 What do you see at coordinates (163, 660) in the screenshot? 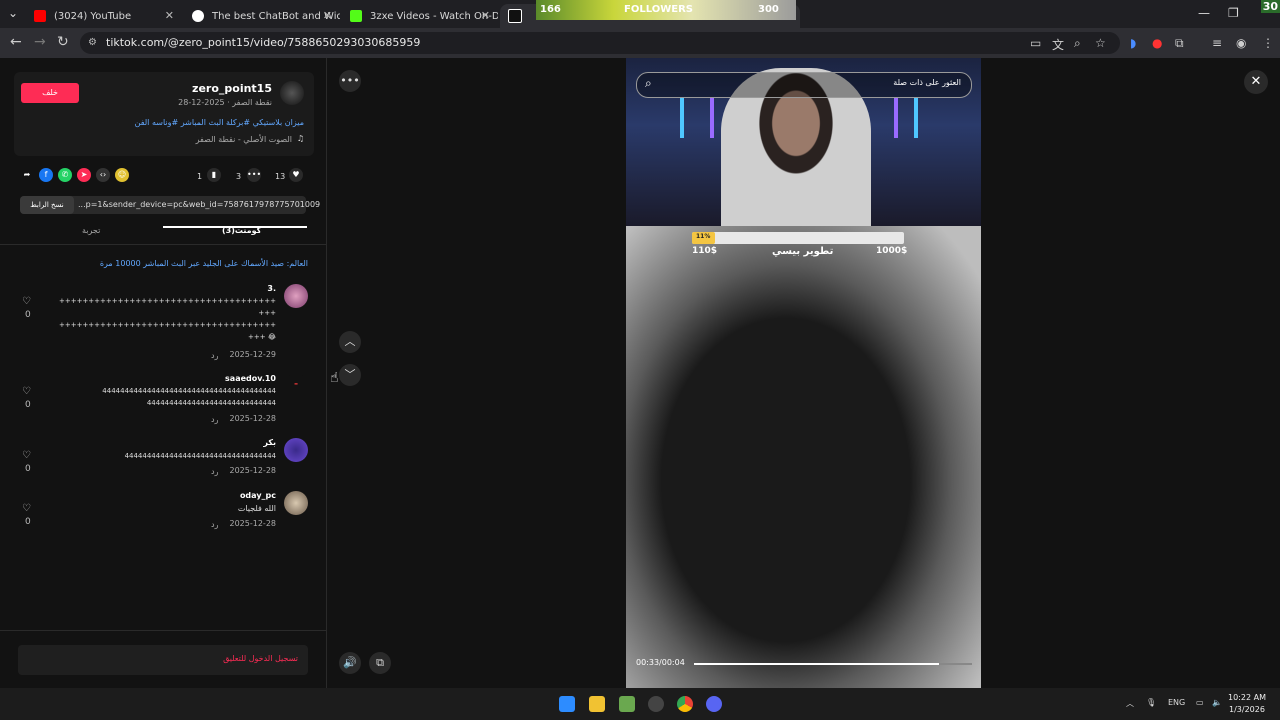
I see `login-to-comment-box: تسجيل الدخول للتعليق` at bounding box center [163, 660].